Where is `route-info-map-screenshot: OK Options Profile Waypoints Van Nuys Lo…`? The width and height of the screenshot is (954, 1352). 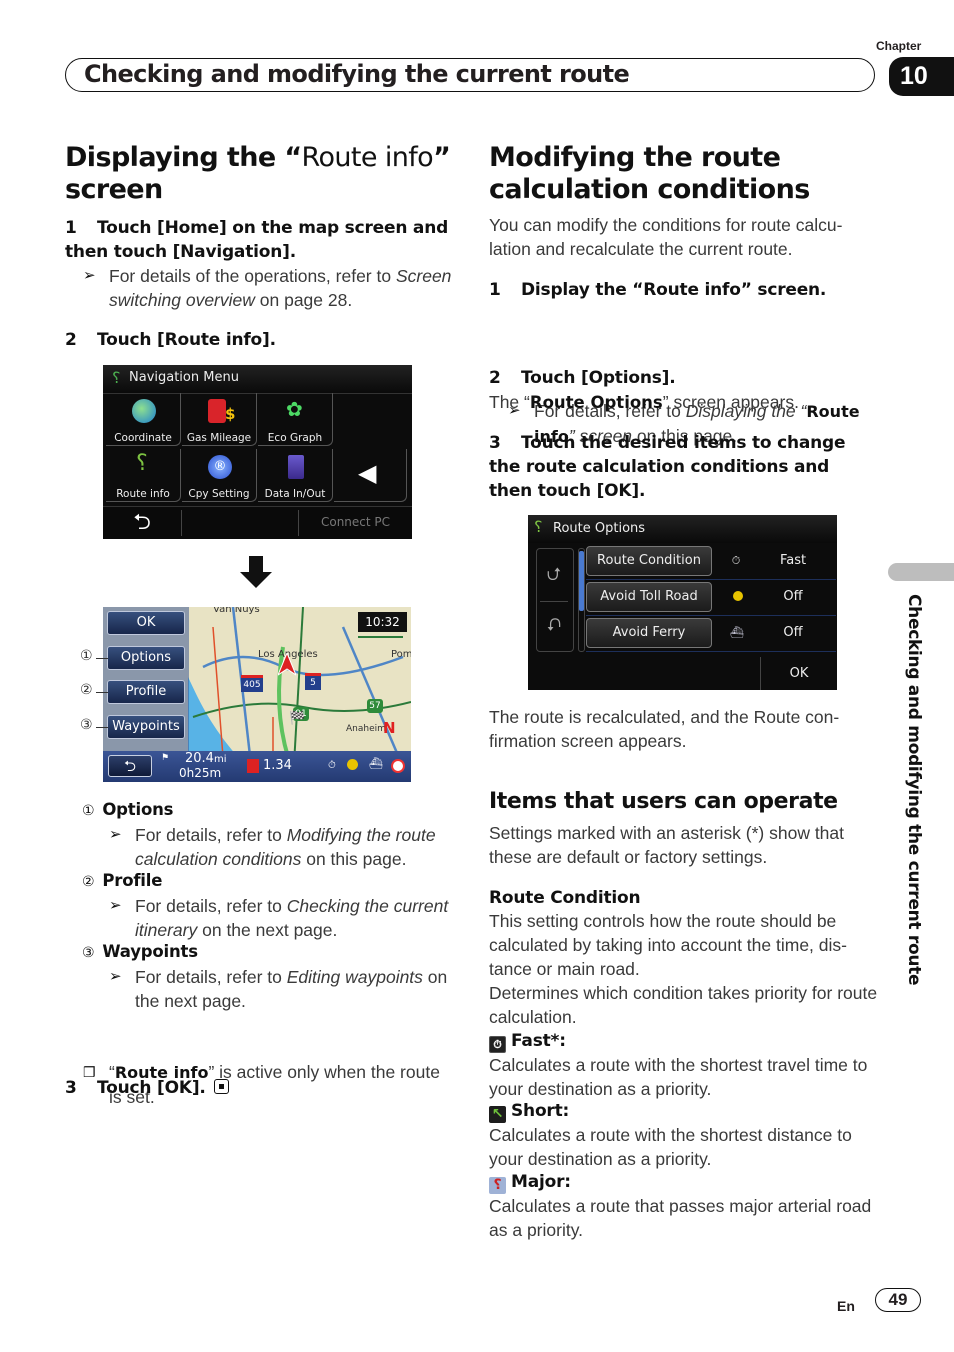
route-info-map-screenshot: OK Options Profile Waypoints Van Nuys Lo… is located at coordinates (257, 694).